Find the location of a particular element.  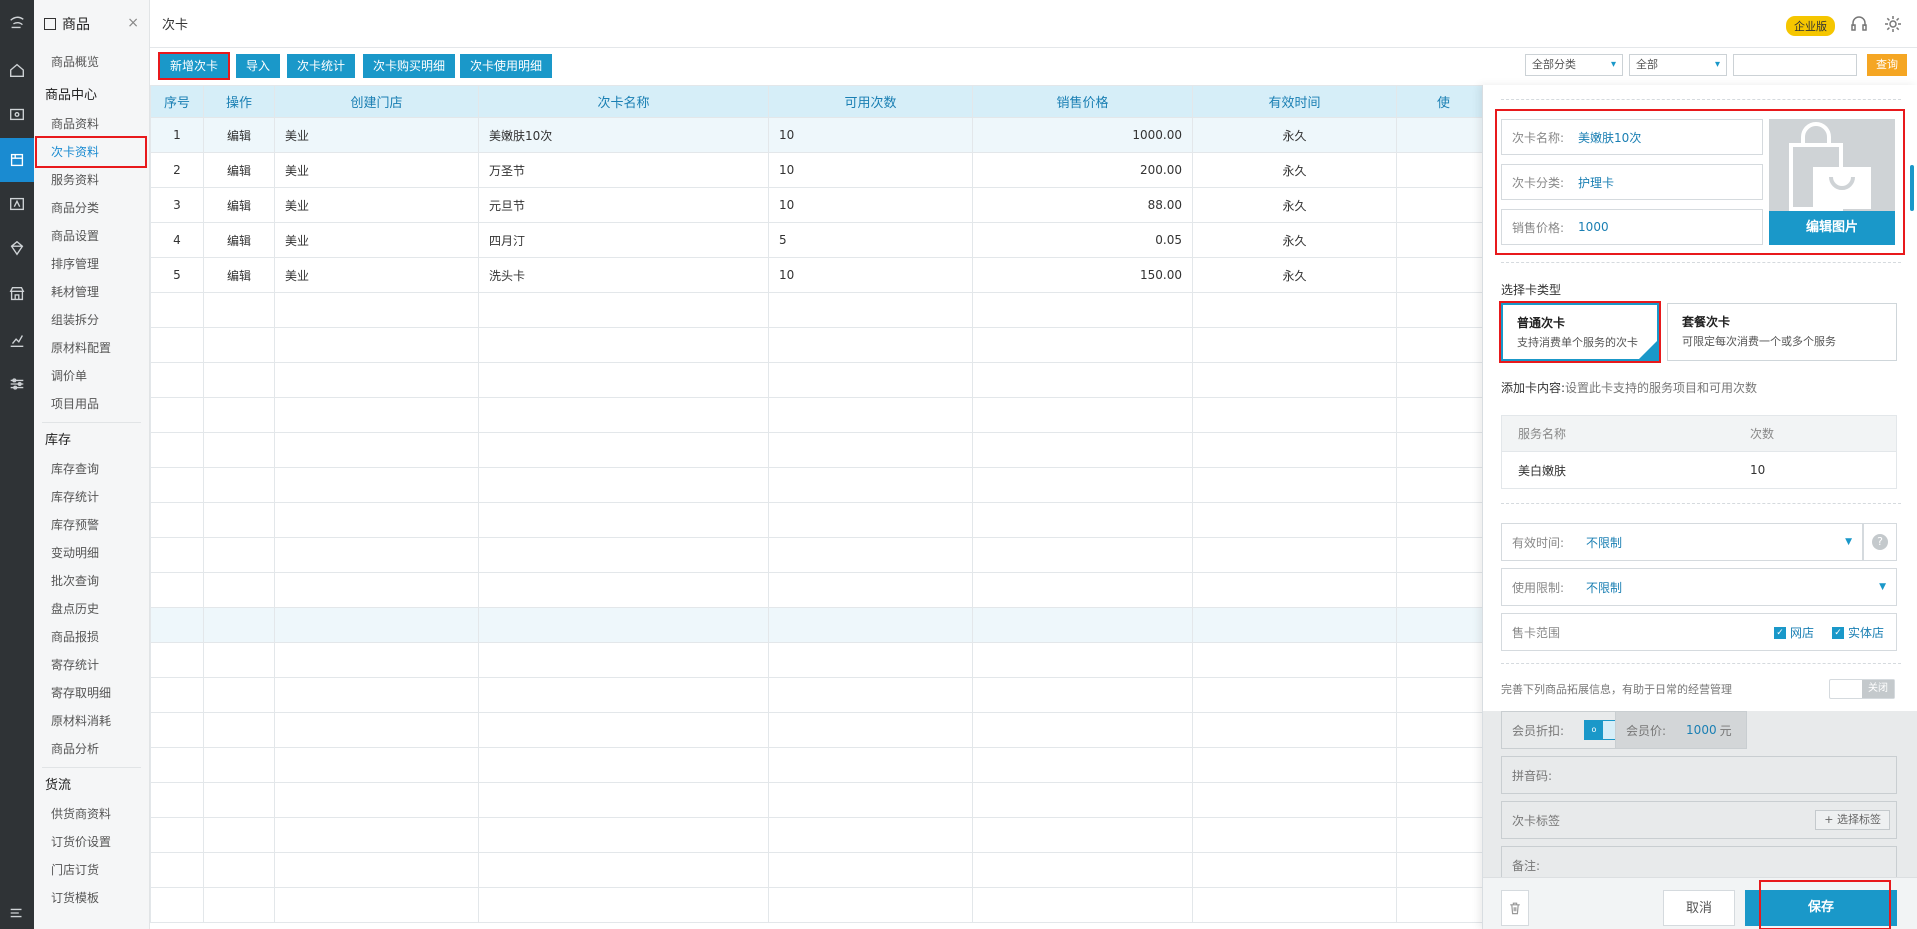

card-stats-button: 次卡统计 is located at coordinates (321, 66).